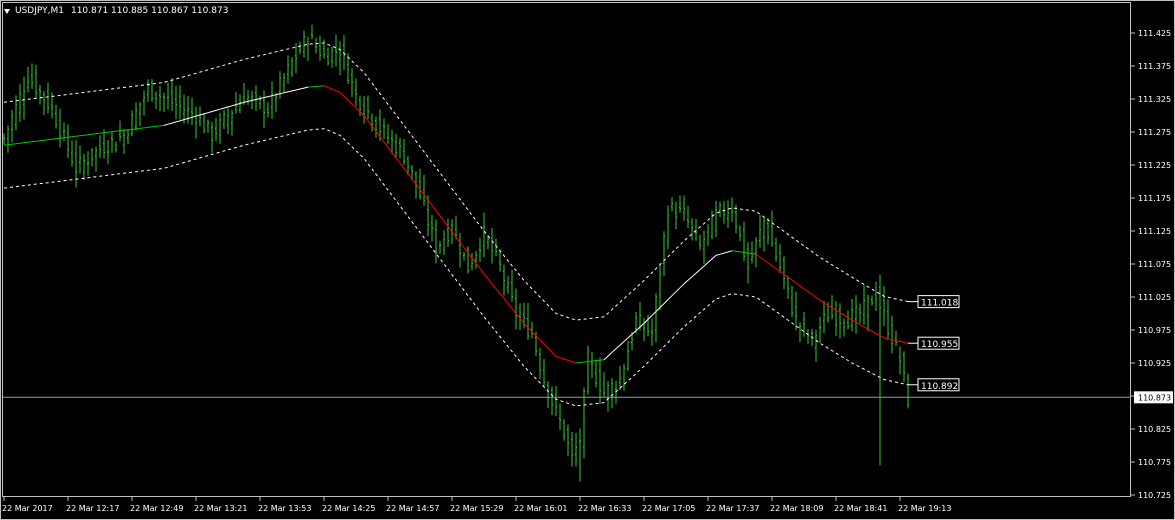  Describe the element at coordinates (1154, 99) in the screenshot. I see `y-tick-label: 111.325` at that location.